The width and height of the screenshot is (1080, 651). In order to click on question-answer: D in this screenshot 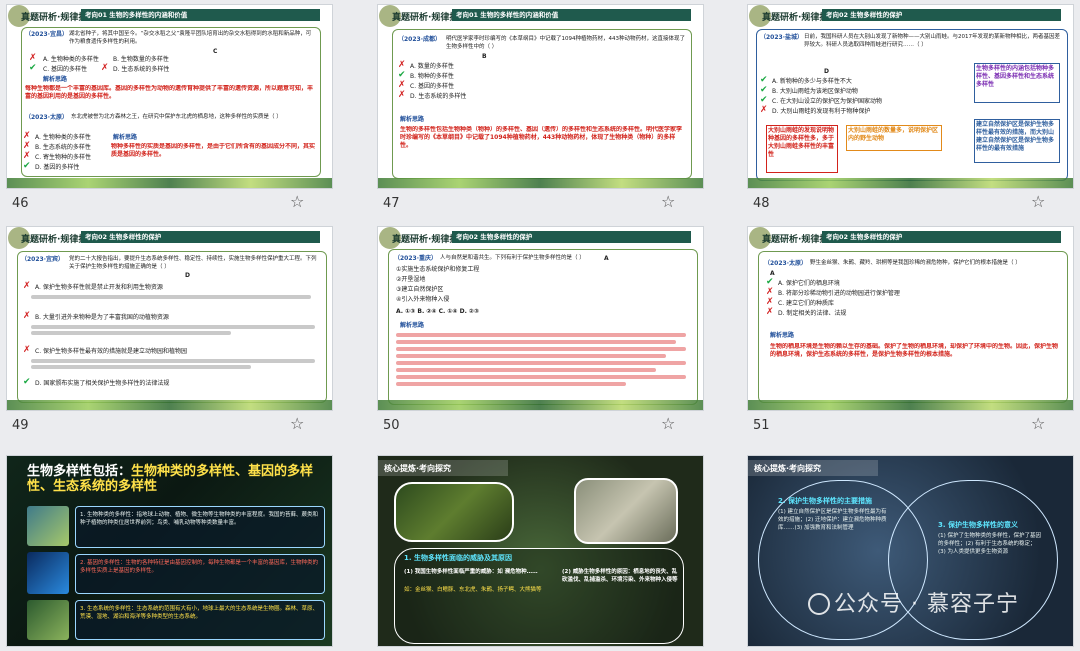, I will do `click(826, 71)`.